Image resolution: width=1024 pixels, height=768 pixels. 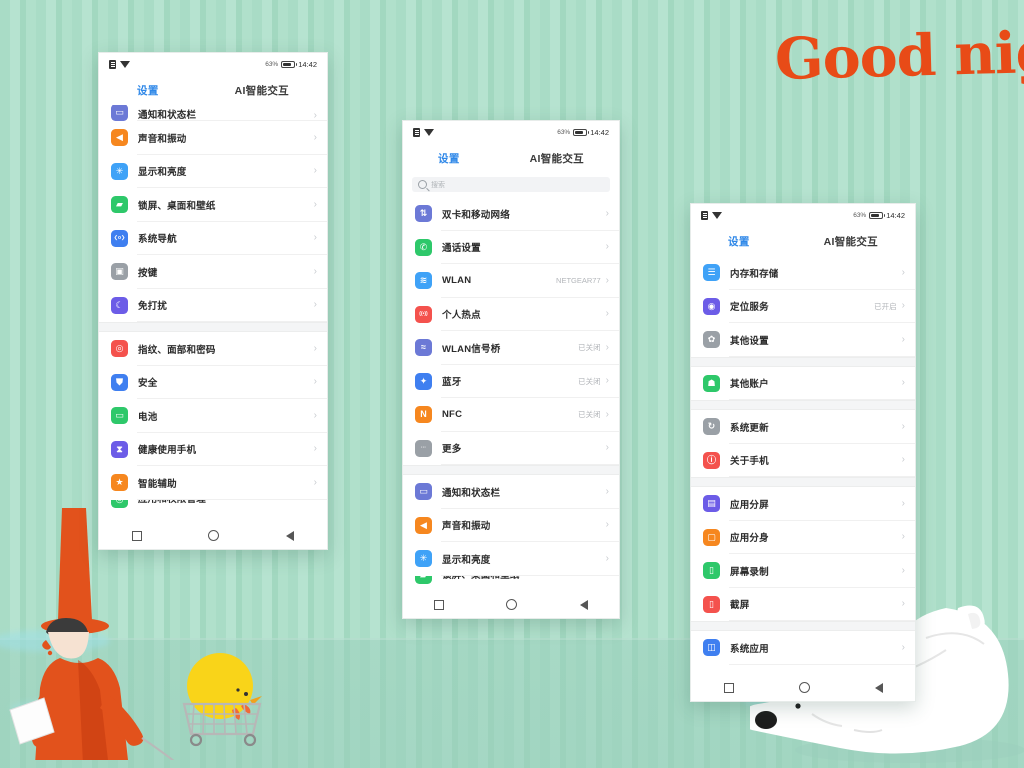 I want to click on list-item: ≈ WLAN信号桥 已关闭 ›, so click(x=511, y=348).